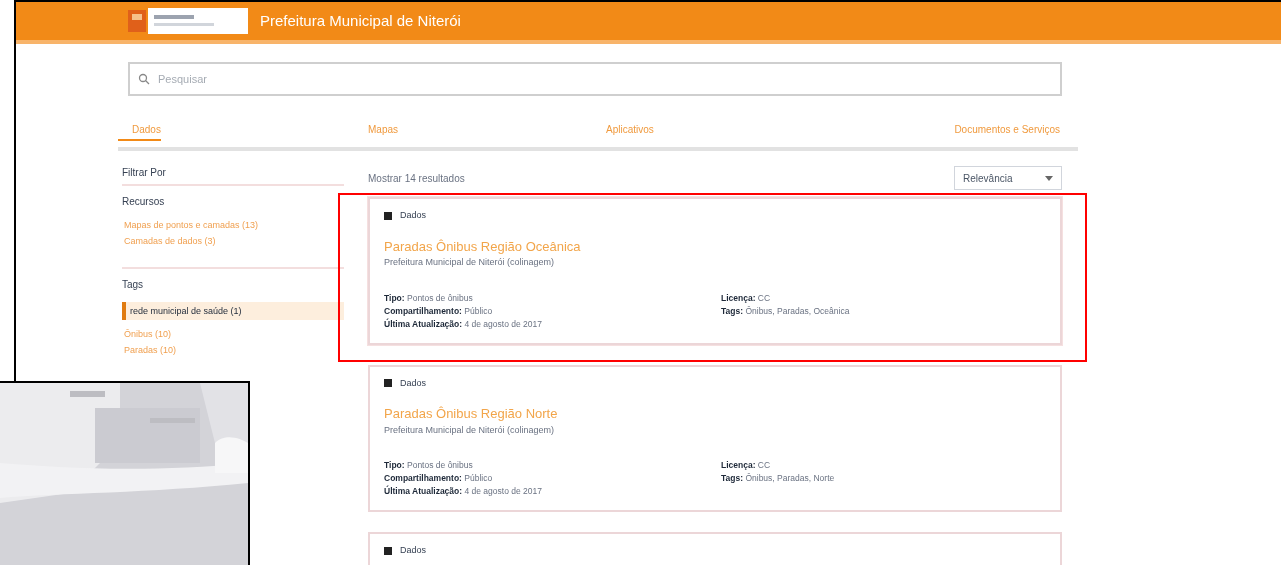 This screenshot has width=1281, height=565. What do you see at coordinates (378, 131) in the screenshot?
I see `tab: Mapas` at bounding box center [378, 131].